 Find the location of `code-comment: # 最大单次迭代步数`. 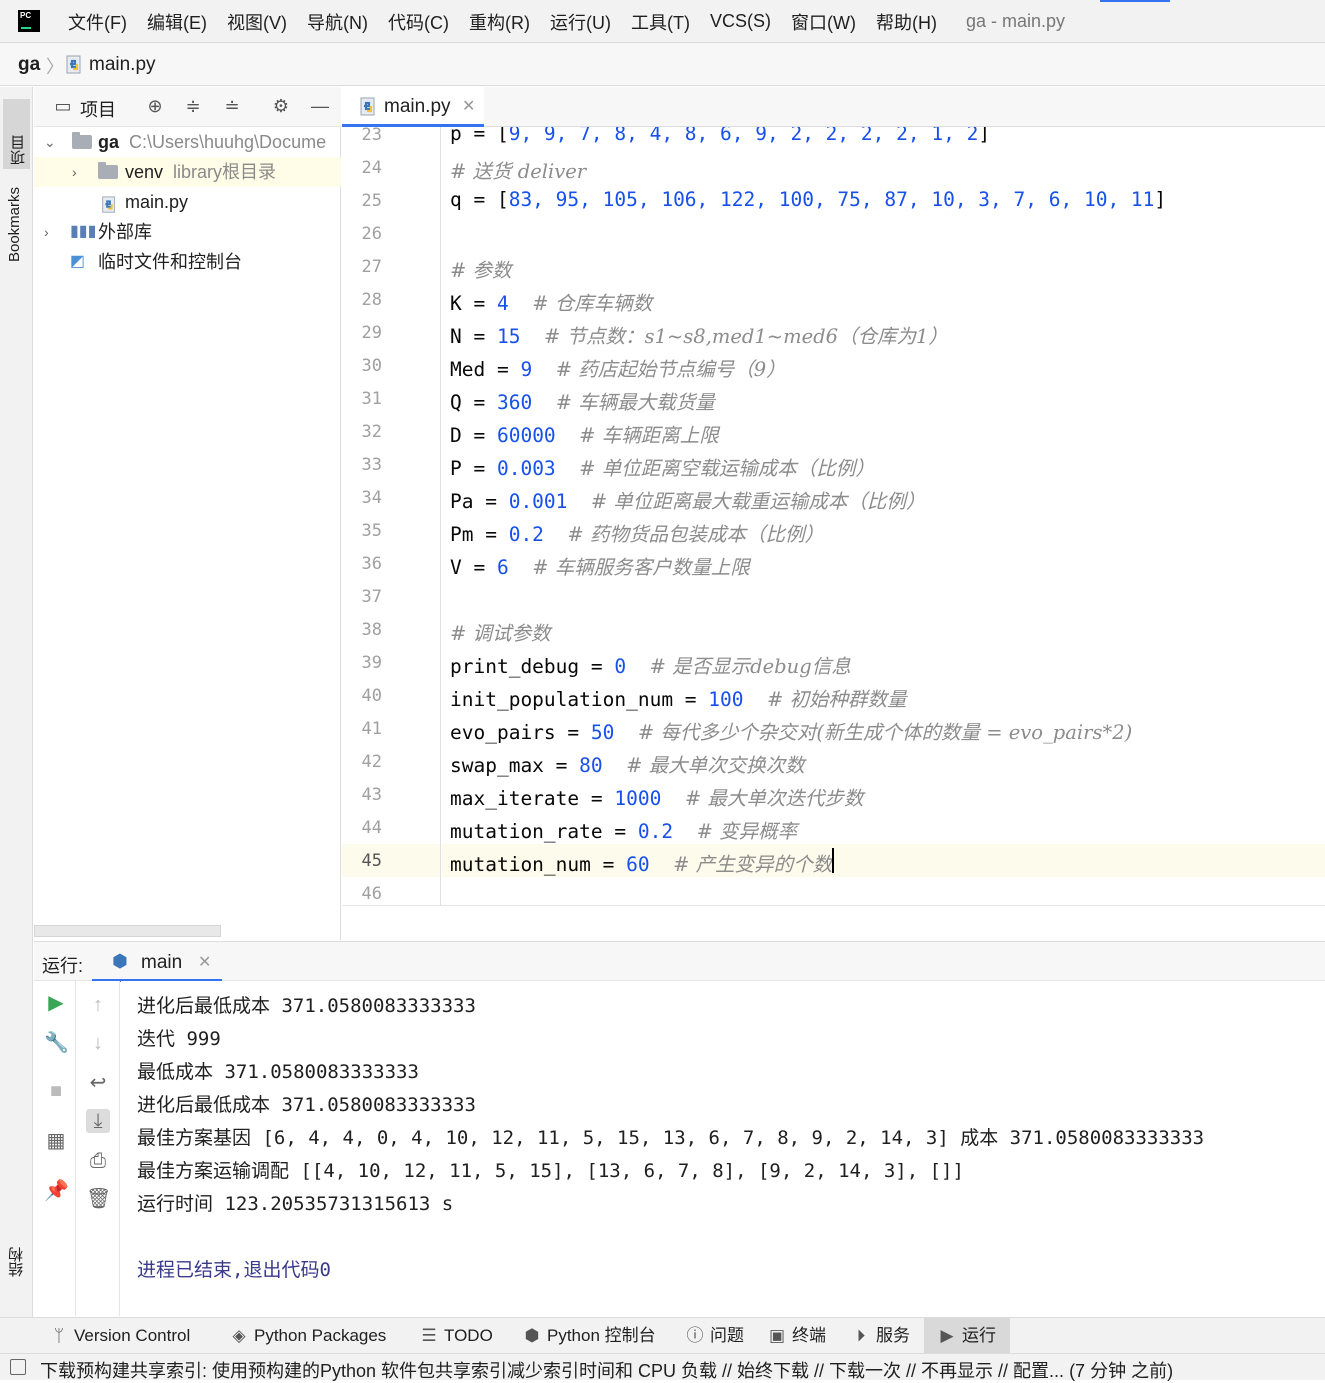

code-comment: # 最大单次迭代步数 is located at coordinates (774, 798).